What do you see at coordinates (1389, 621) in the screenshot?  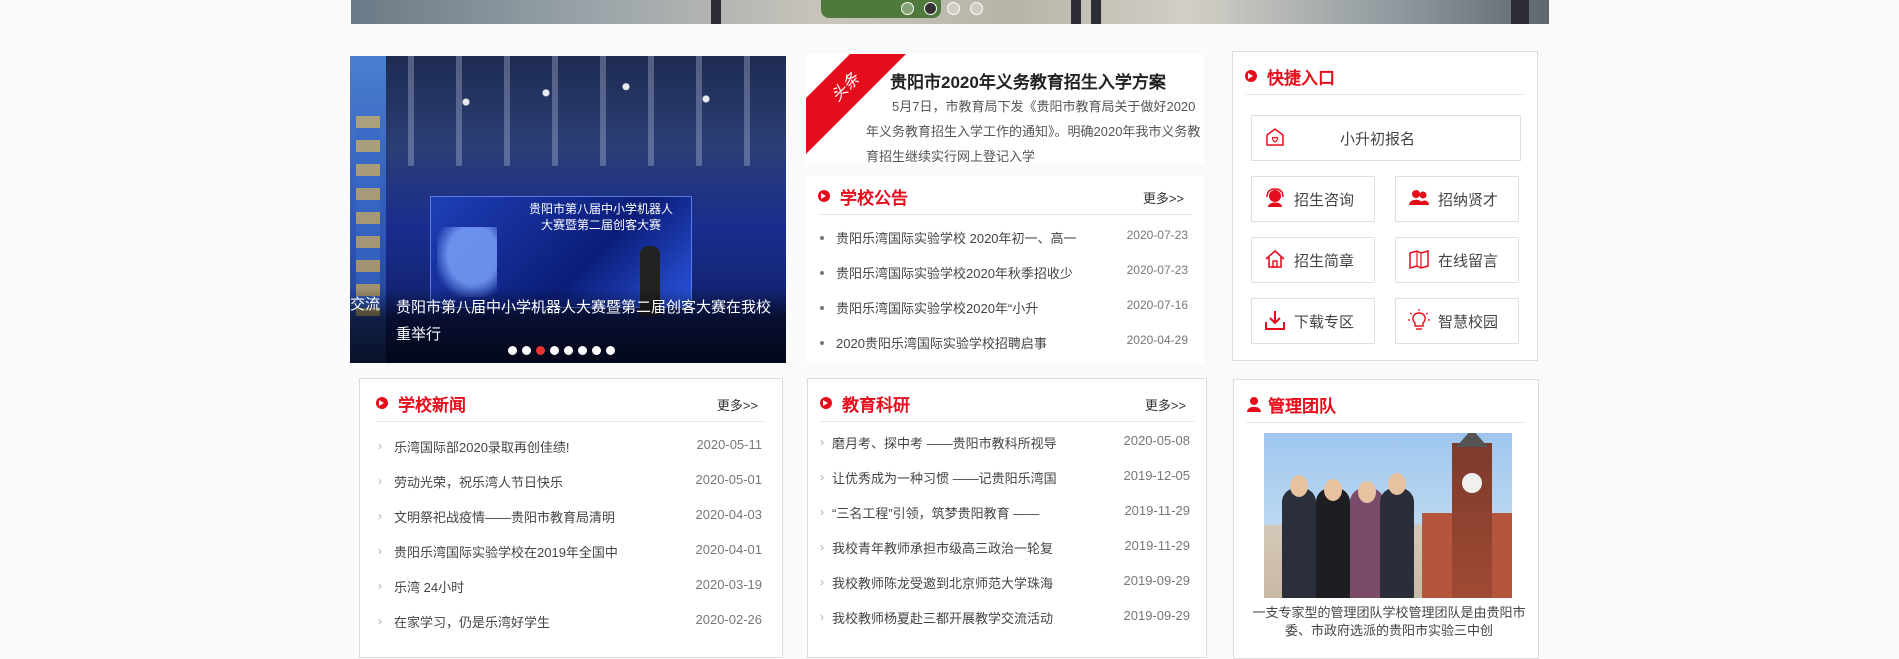 I see `team-description: 一支专家型的管理团队学校管理团队是由贵阳市委、市政府选派的贵阳市实验三中创` at bounding box center [1389, 621].